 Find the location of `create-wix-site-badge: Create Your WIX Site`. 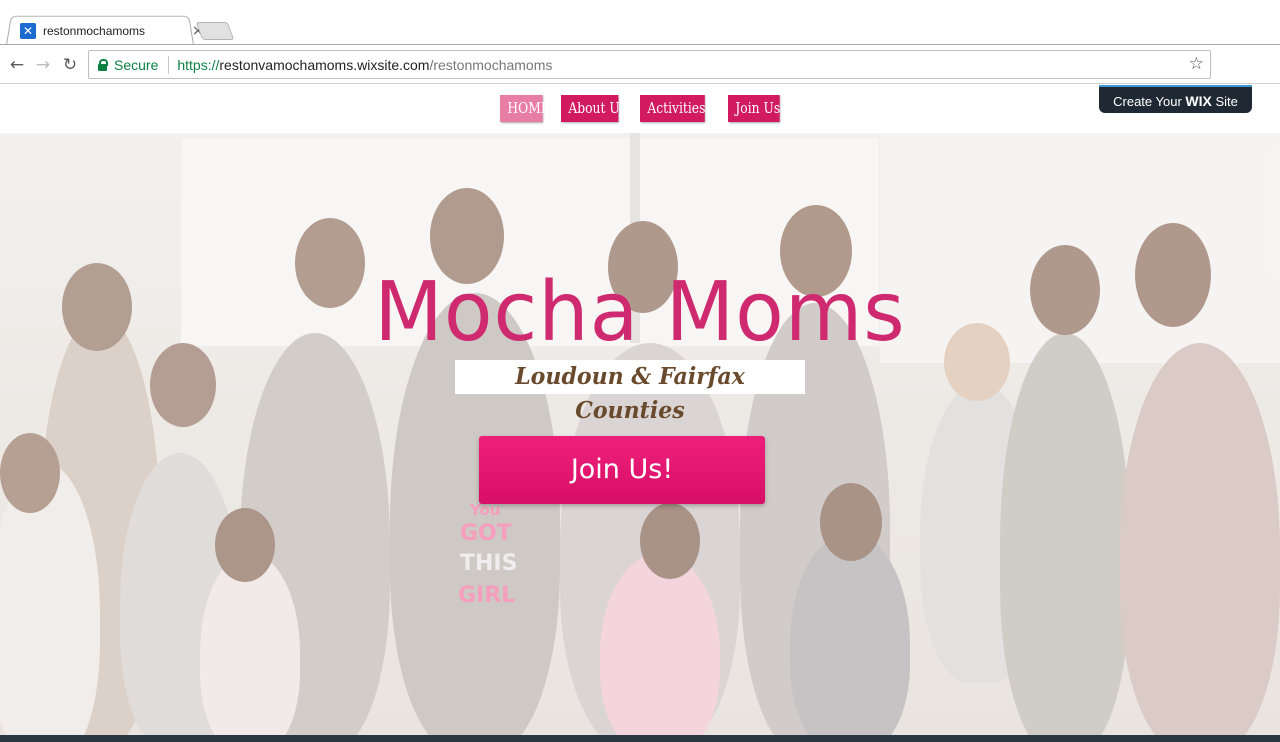

create-wix-site-badge: Create Your WIX Site is located at coordinates (1175, 99).